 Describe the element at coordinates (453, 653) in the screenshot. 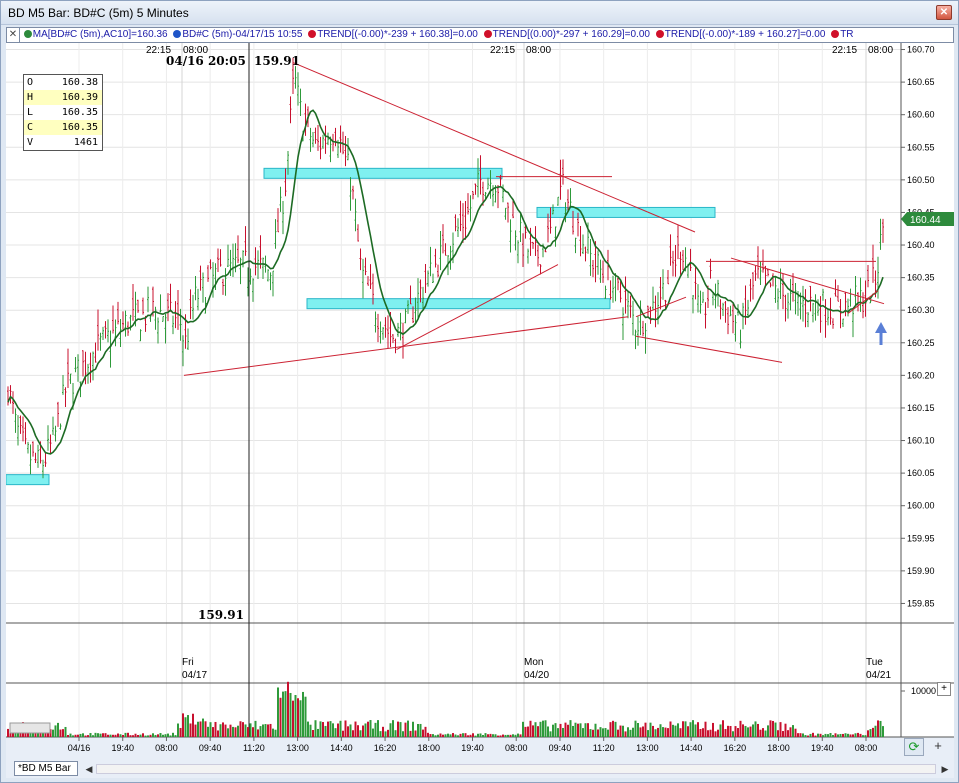

I see `date-panel-bg` at that location.